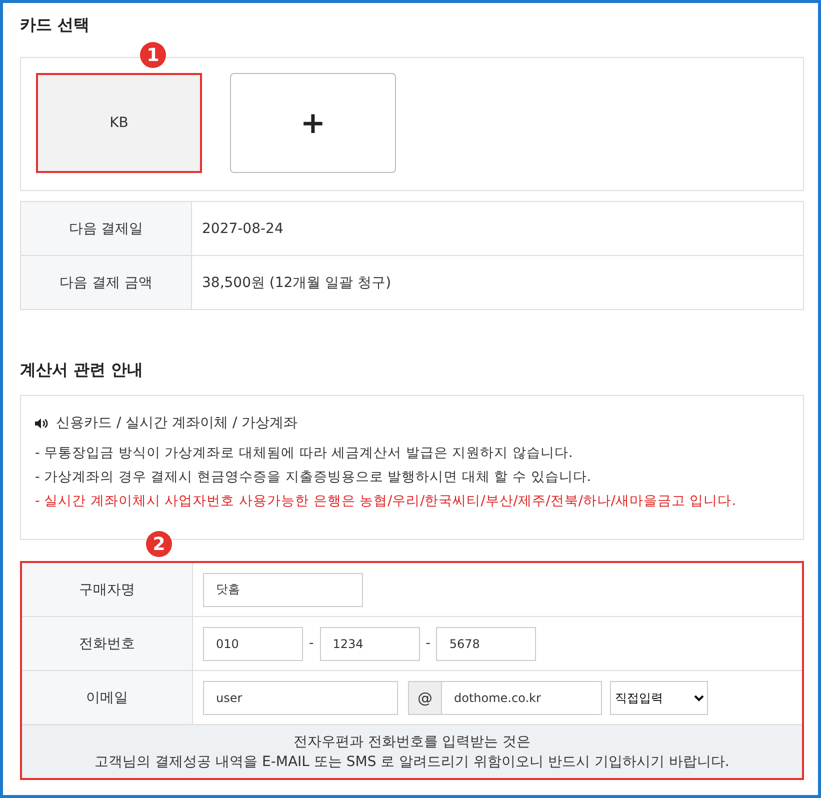  I want to click on domain-select: 직접입력, so click(659, 697).